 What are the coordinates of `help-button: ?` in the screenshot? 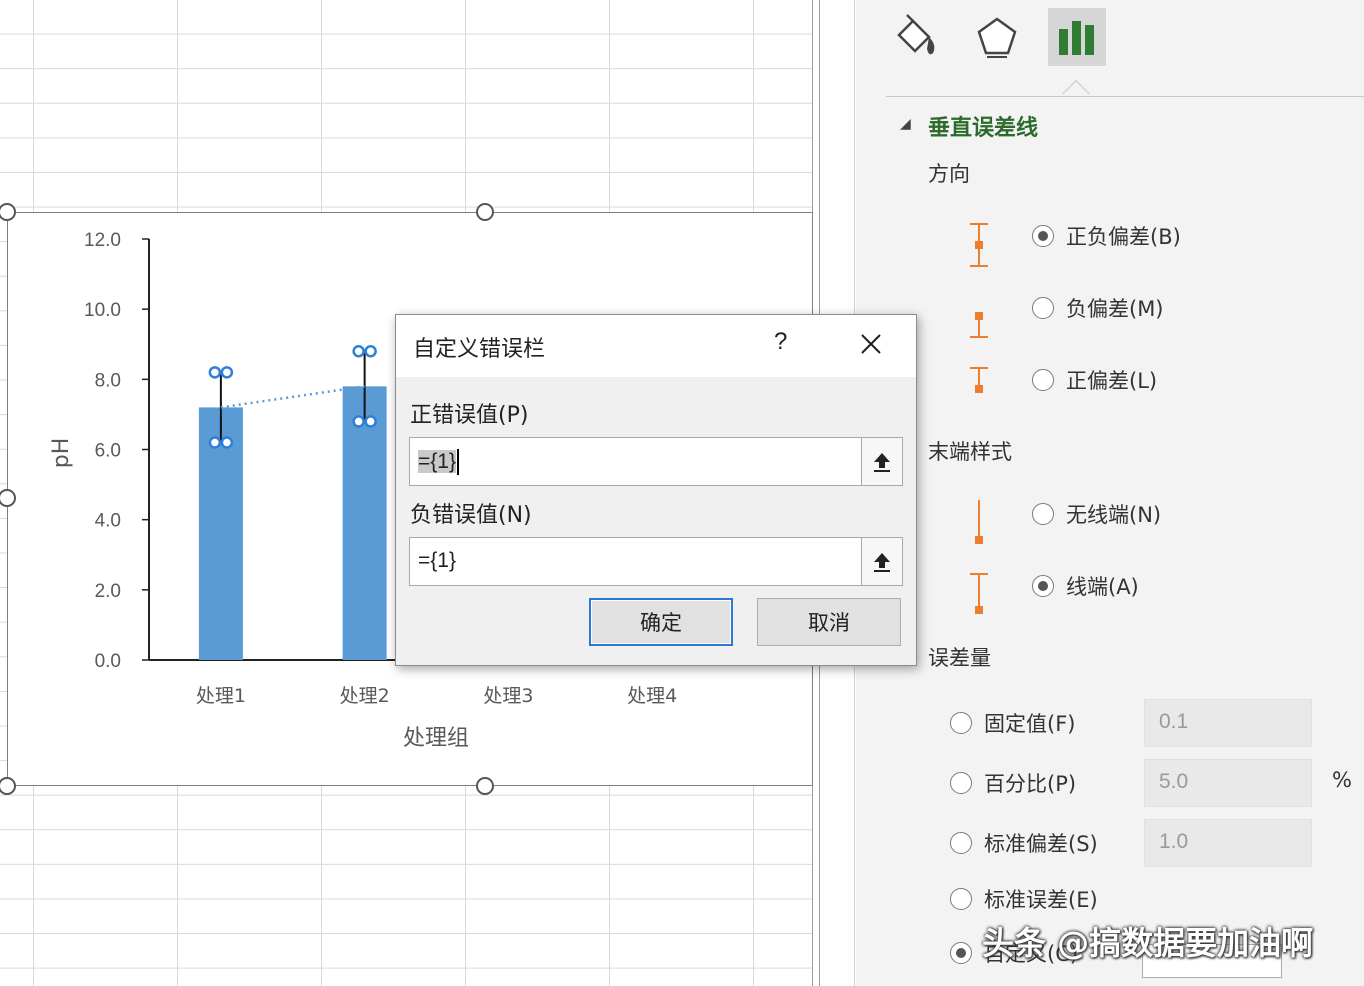 It's located at (780, 342).